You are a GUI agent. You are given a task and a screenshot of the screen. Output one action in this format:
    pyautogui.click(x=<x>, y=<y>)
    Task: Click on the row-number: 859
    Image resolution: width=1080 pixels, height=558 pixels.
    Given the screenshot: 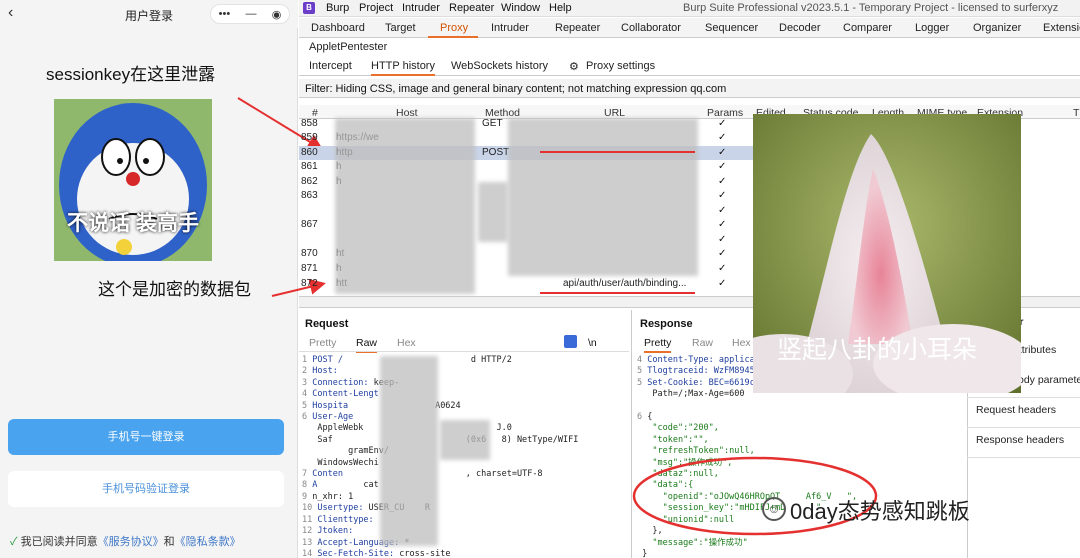 What is the action you would take?
    pyautogui.click(x=309, y=137)
    